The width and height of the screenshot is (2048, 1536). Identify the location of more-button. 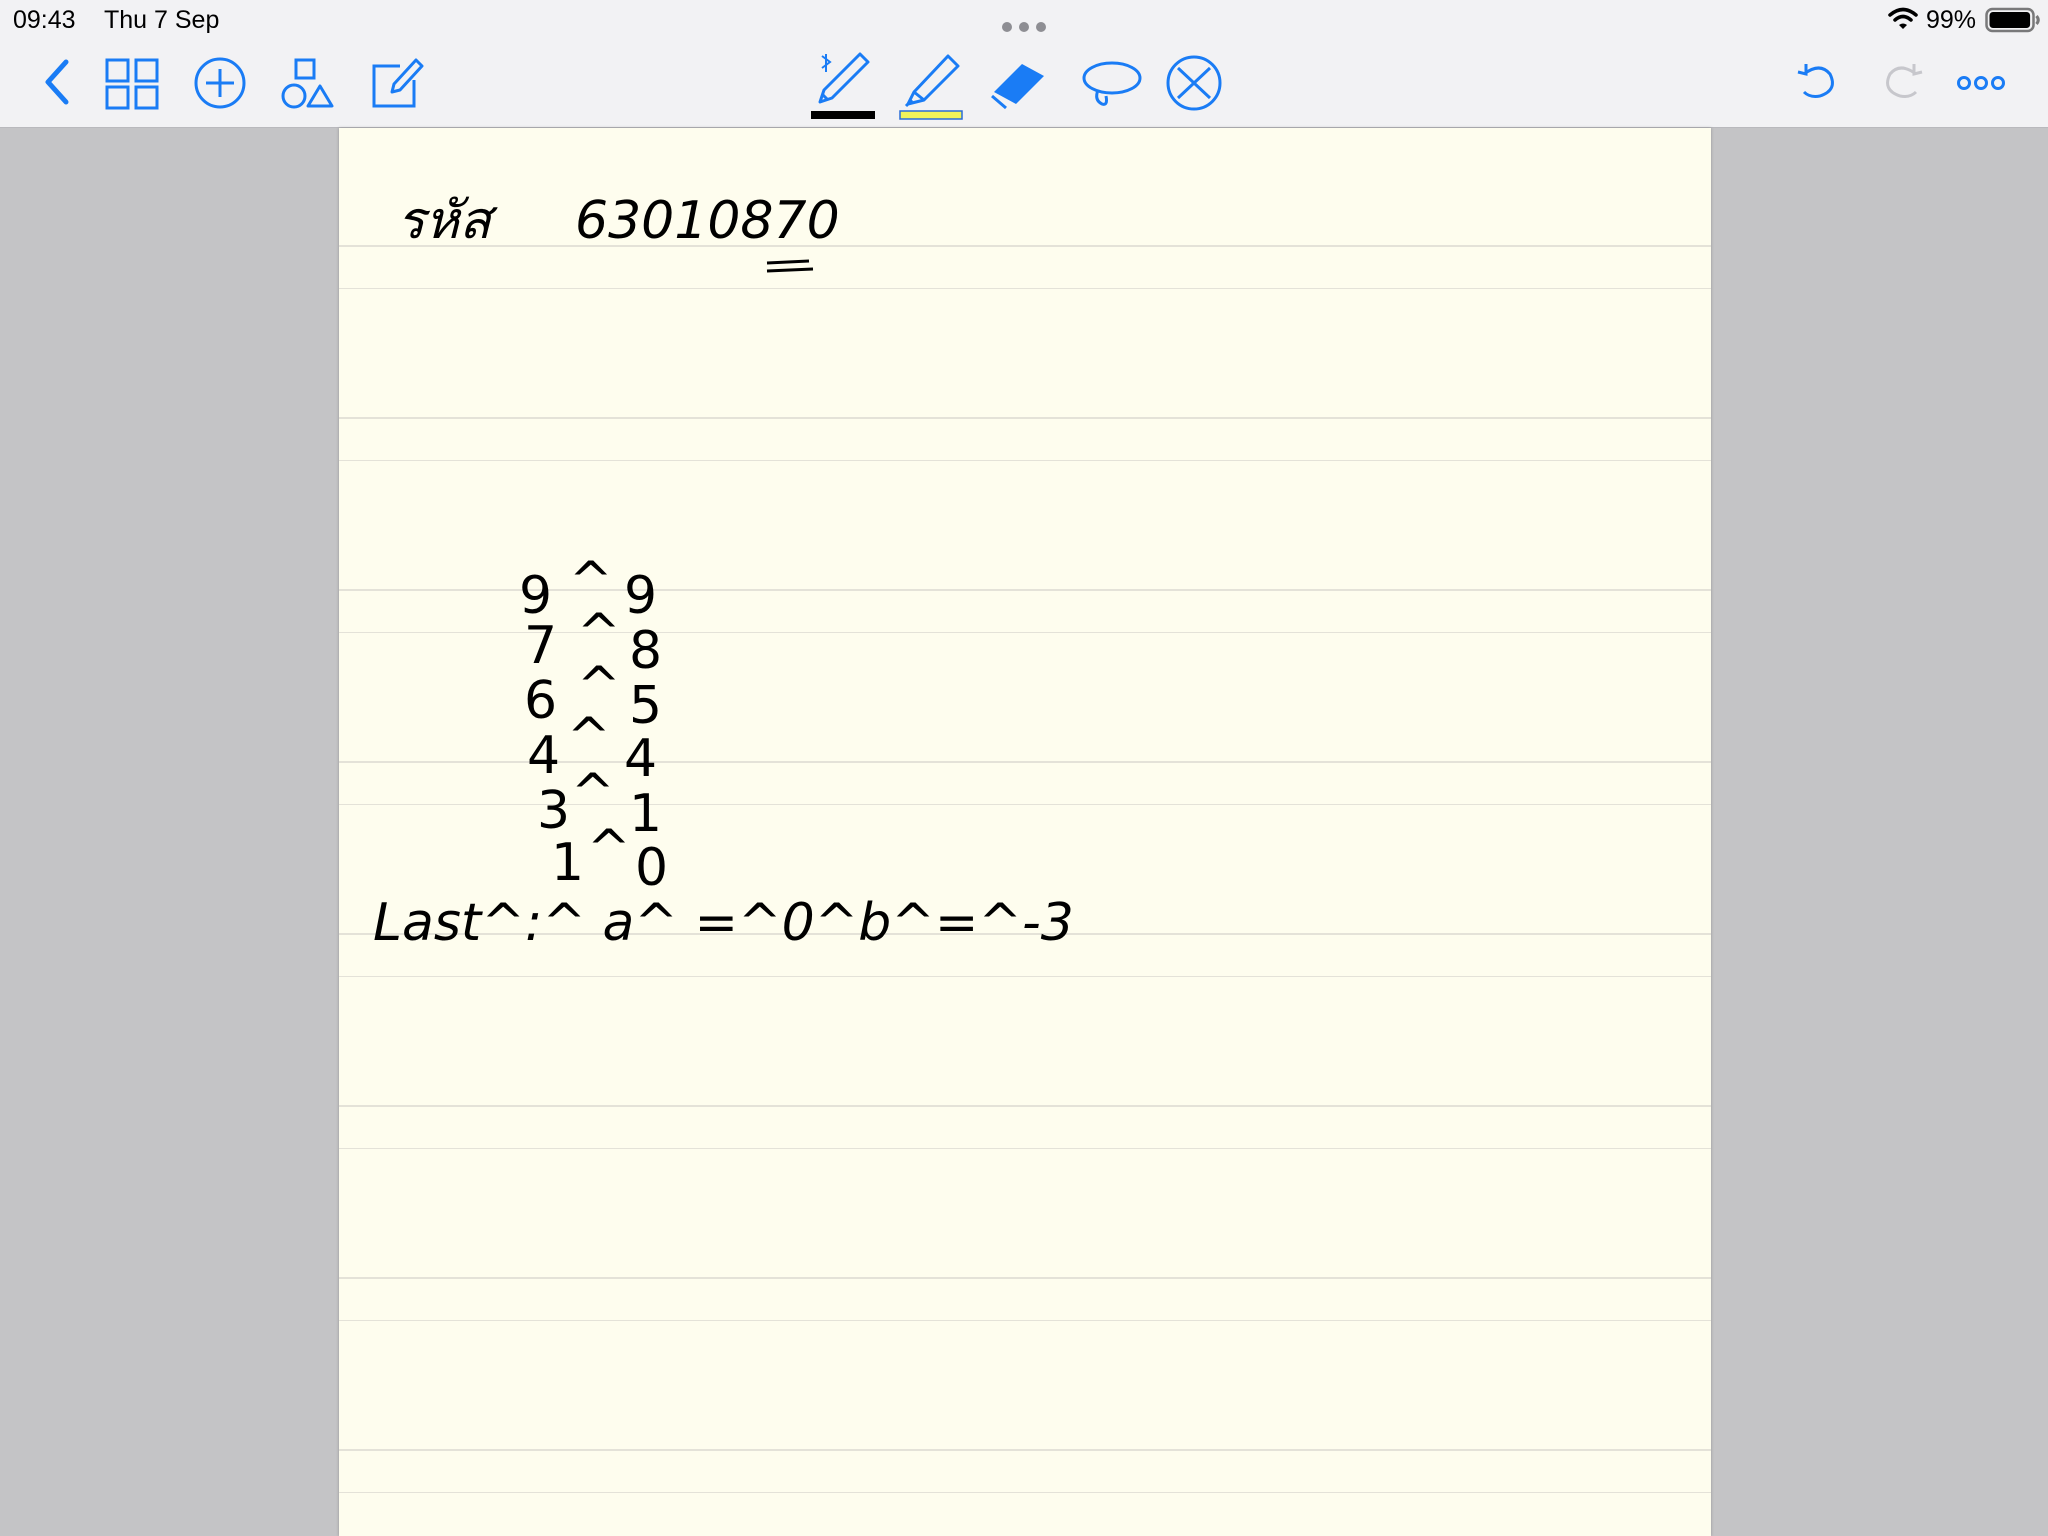
(1981, 82).